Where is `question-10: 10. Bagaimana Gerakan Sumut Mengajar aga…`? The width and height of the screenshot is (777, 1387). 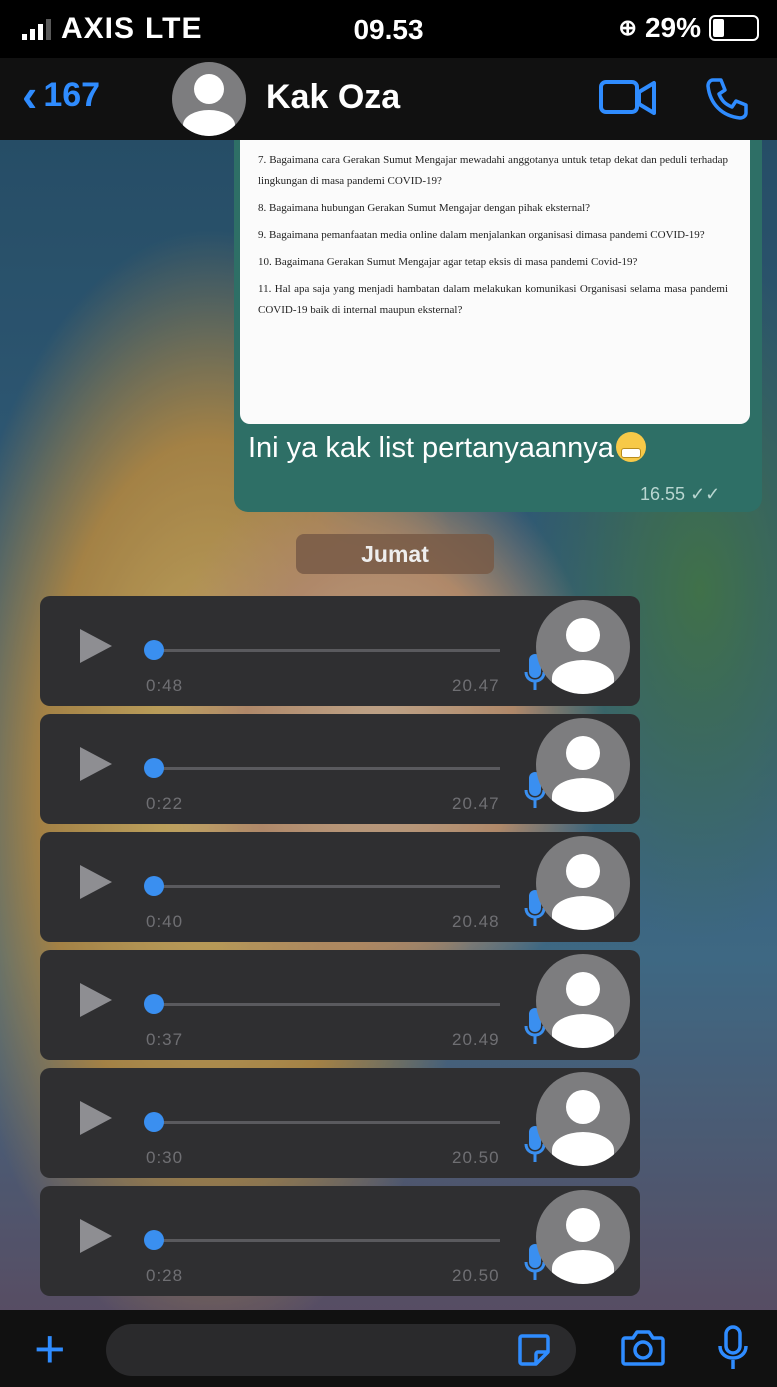 question-10: 10. Bagaimana Gerakan Sumut Mengajar aga… is located at coordinates (448, 262).